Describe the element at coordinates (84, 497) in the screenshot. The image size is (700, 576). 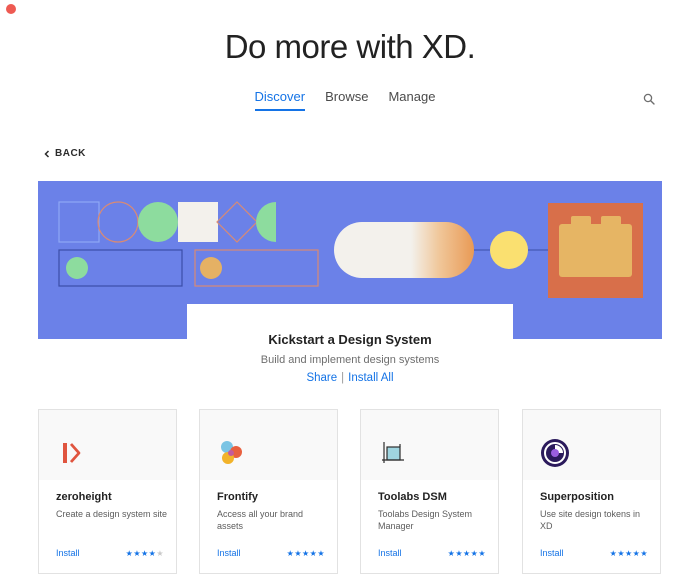
I see `plugin-name: zeroheight` at that location.